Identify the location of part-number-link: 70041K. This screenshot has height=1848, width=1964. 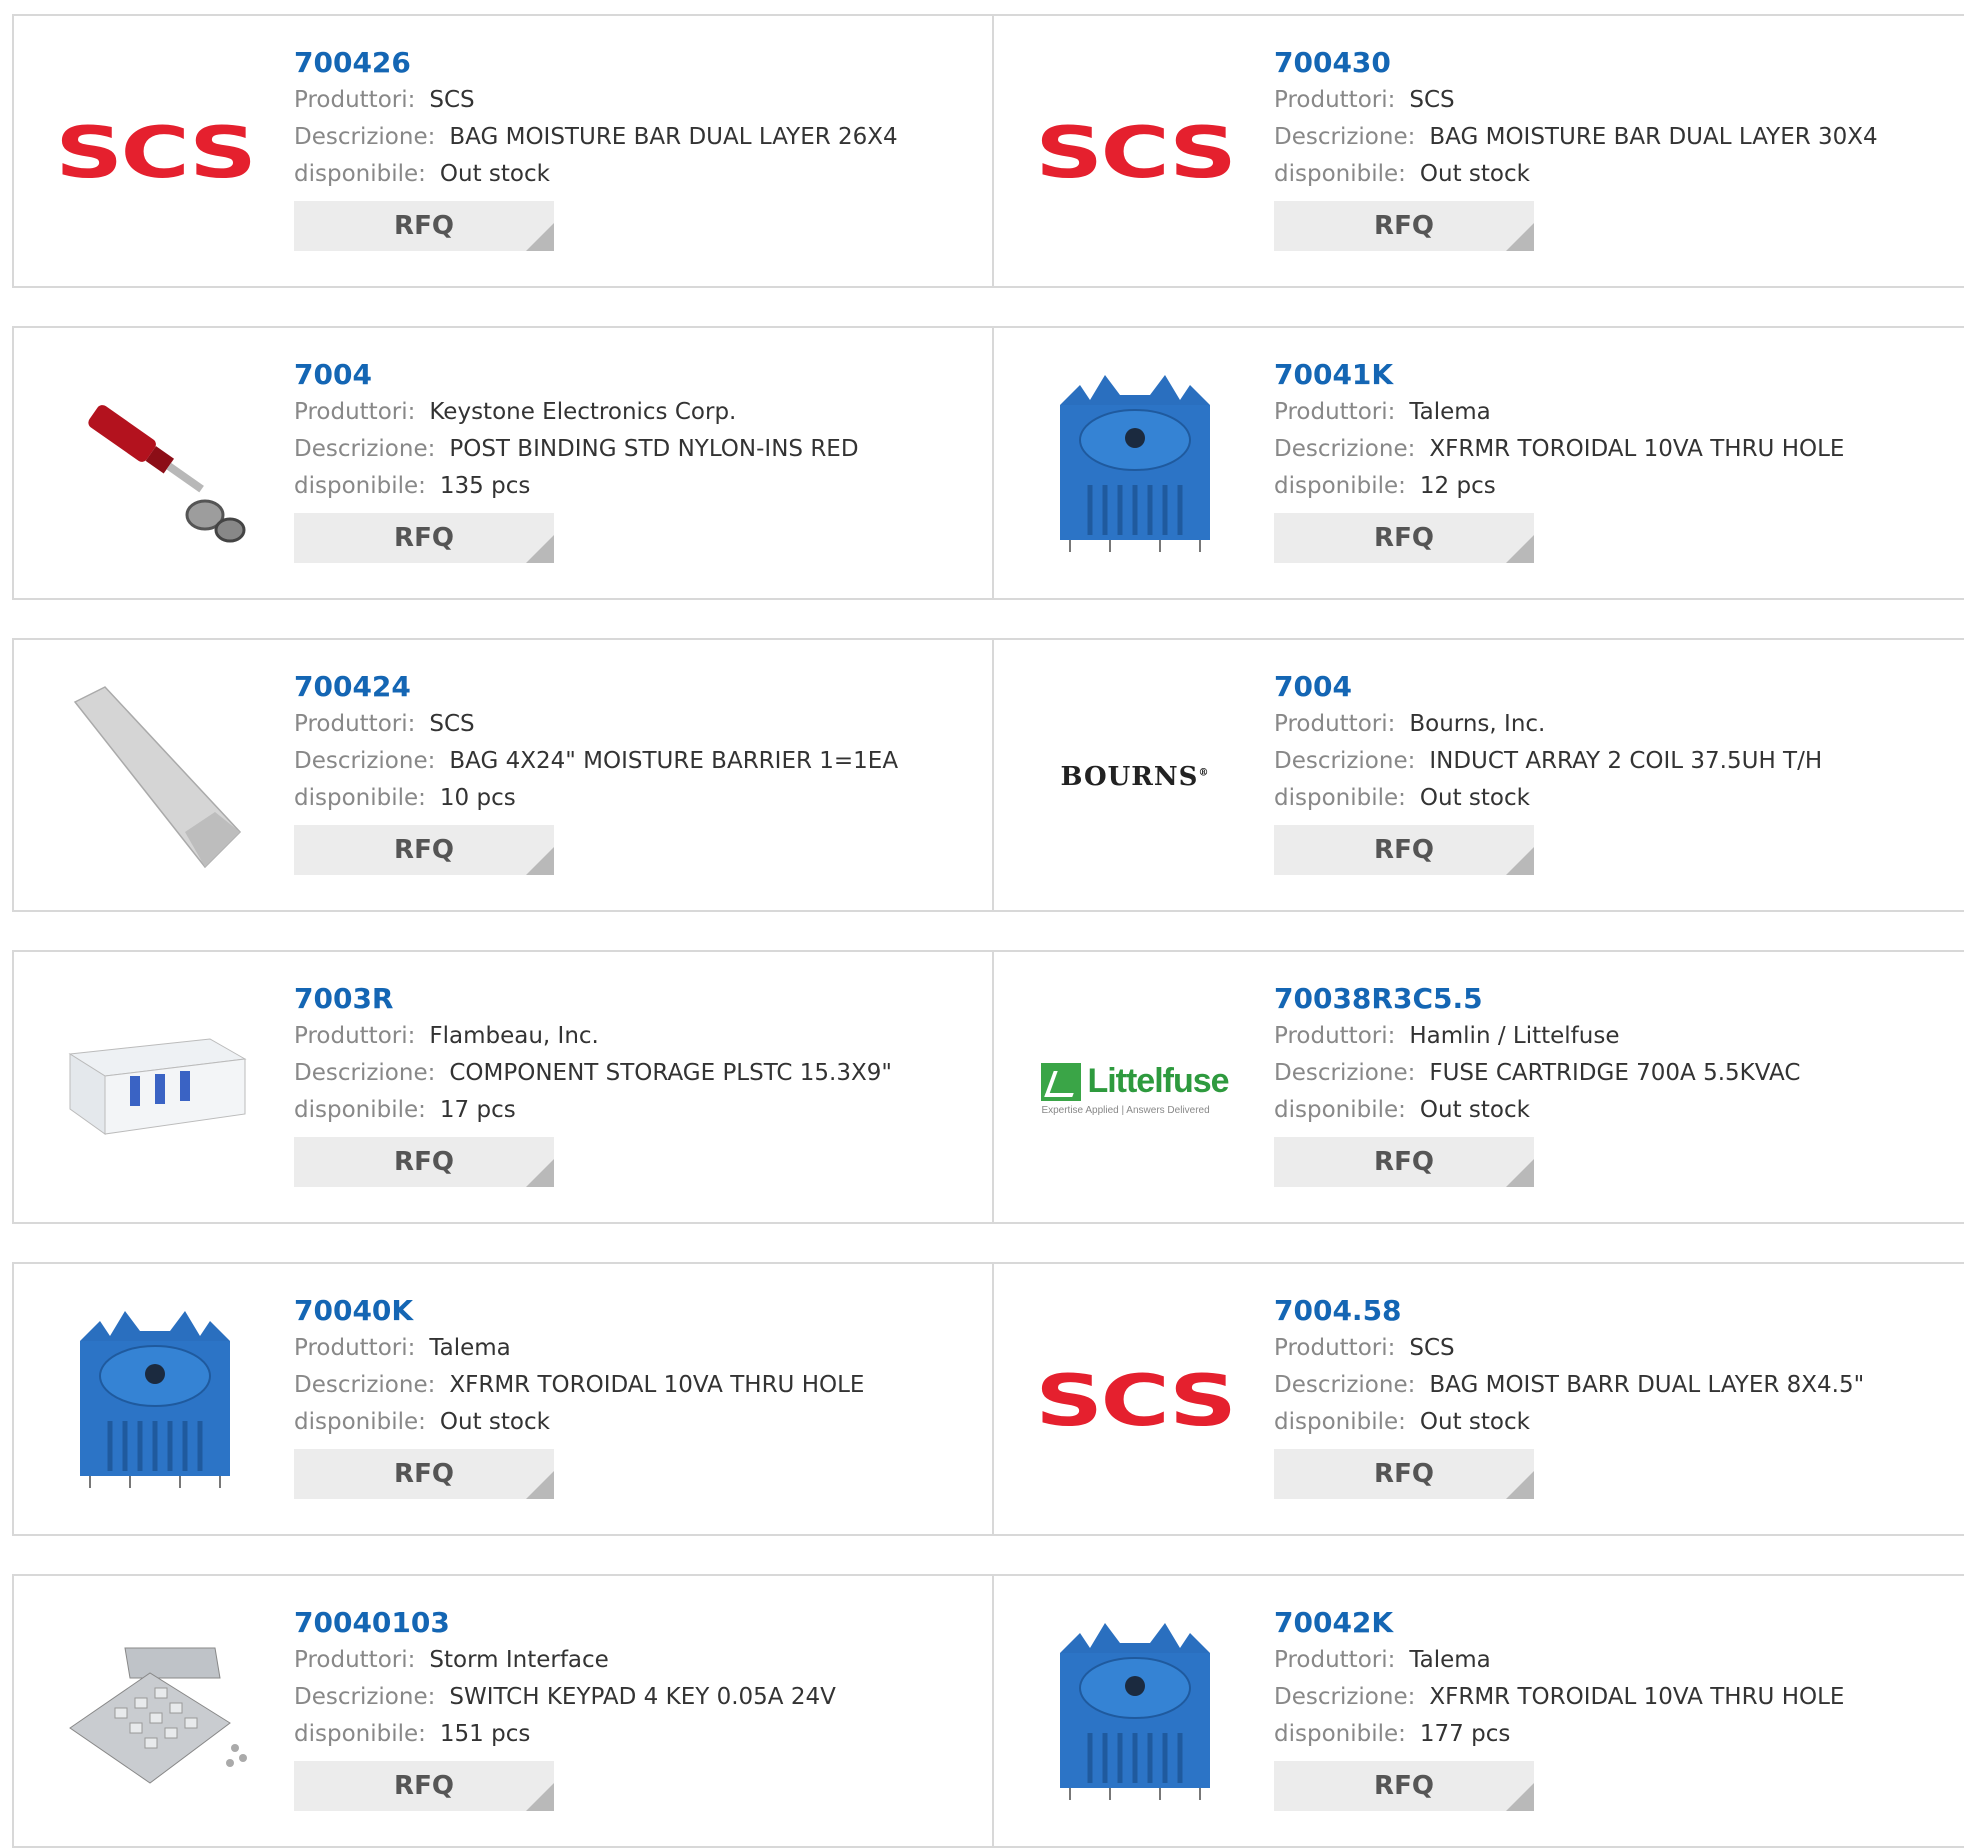
(1559, 375).